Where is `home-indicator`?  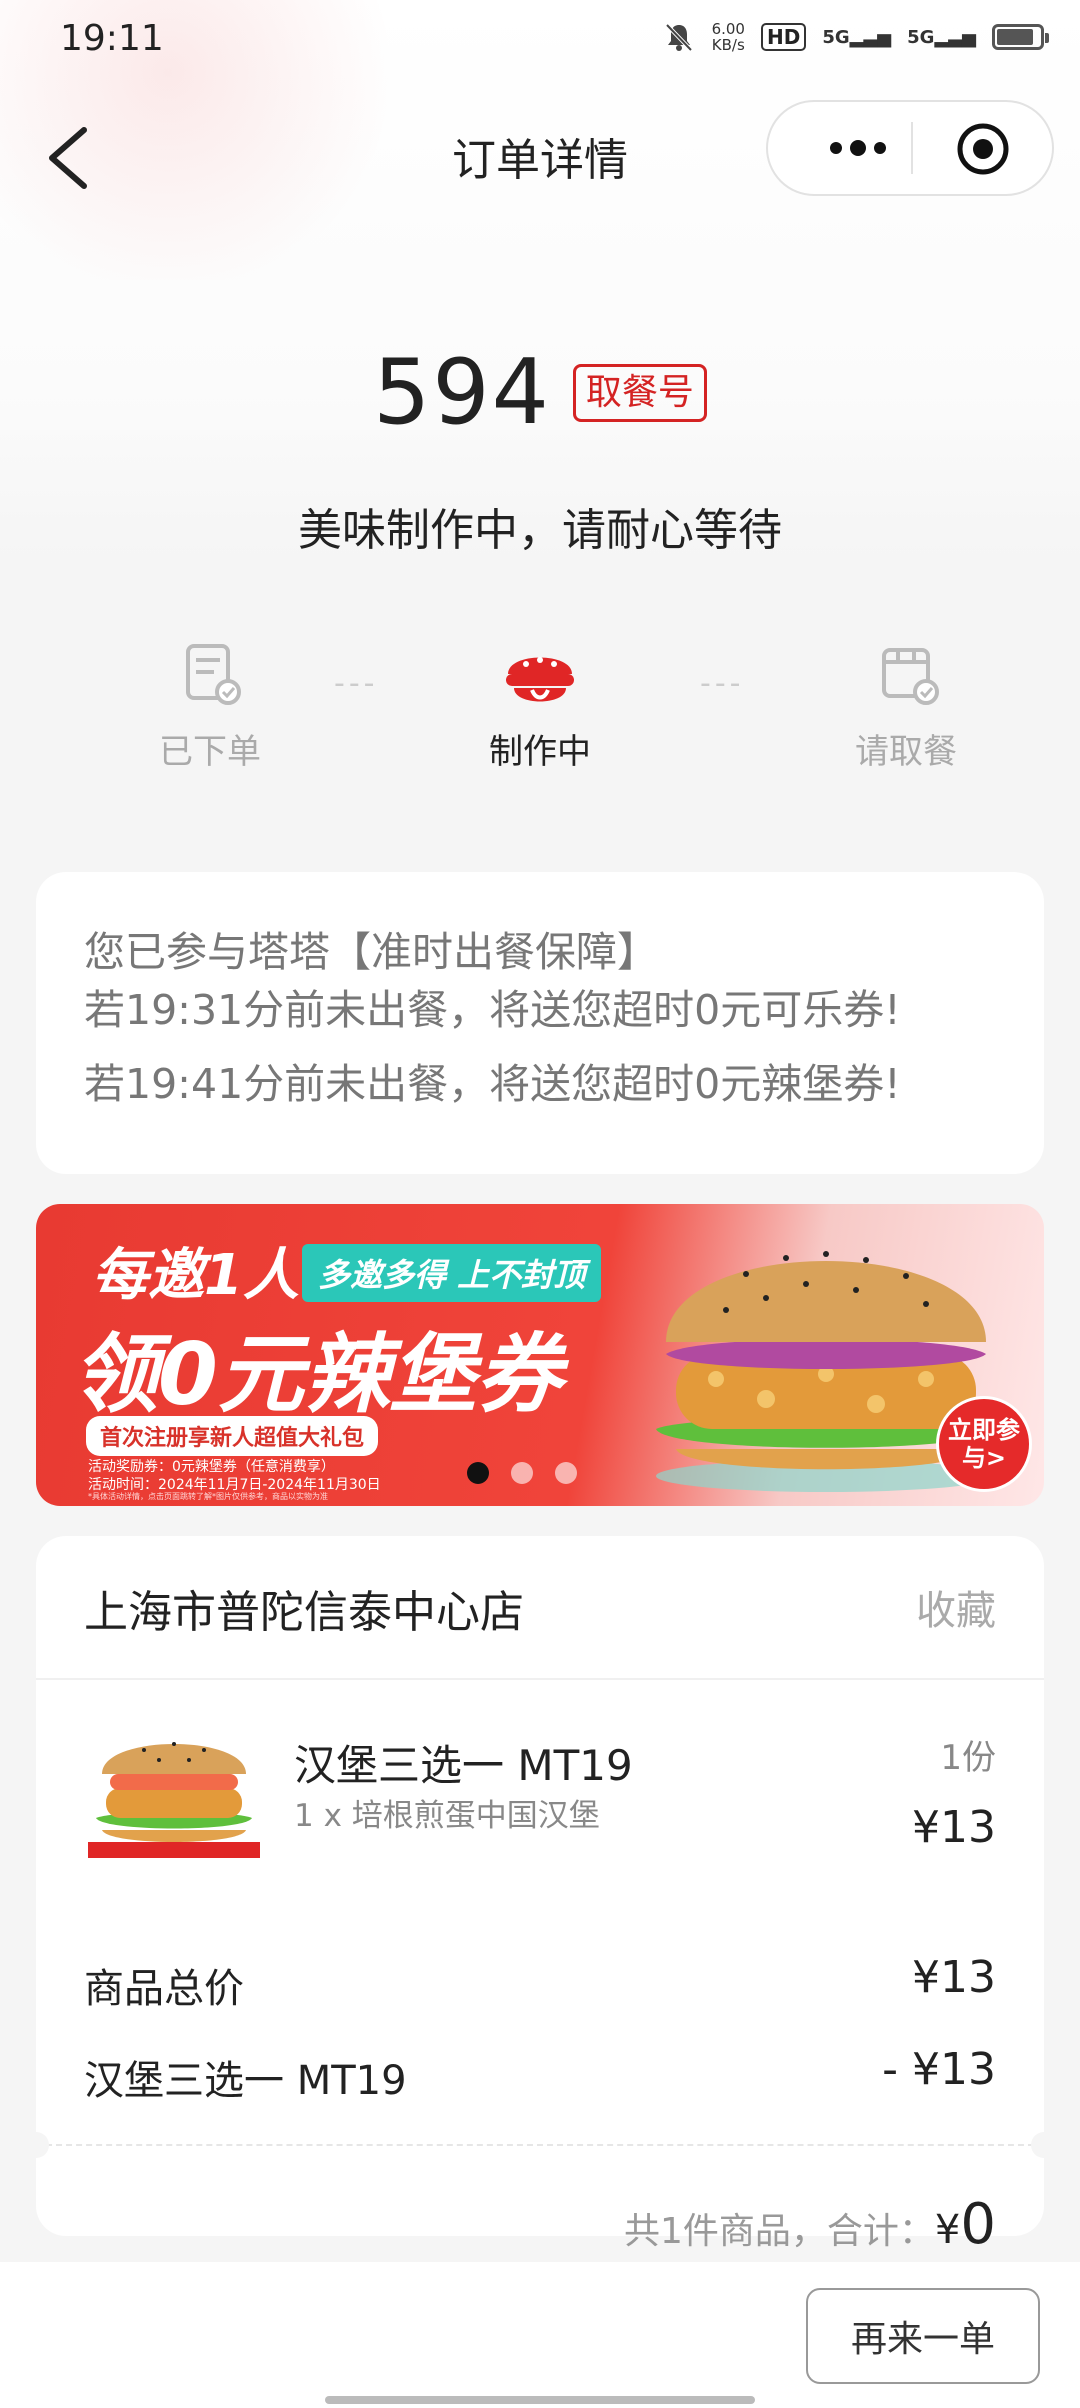 home-indicator is located at coordinates (540, 2400).